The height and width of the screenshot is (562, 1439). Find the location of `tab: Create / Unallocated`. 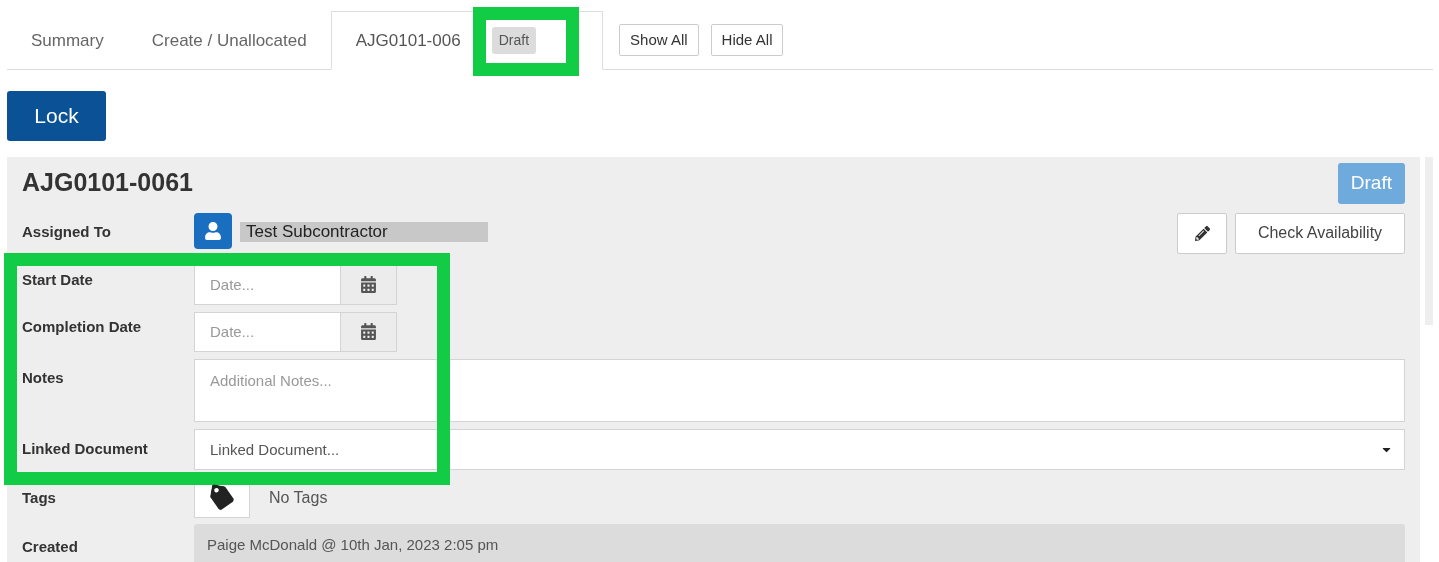

tab: Create / Unallocated is located at coordinates (229, 40).